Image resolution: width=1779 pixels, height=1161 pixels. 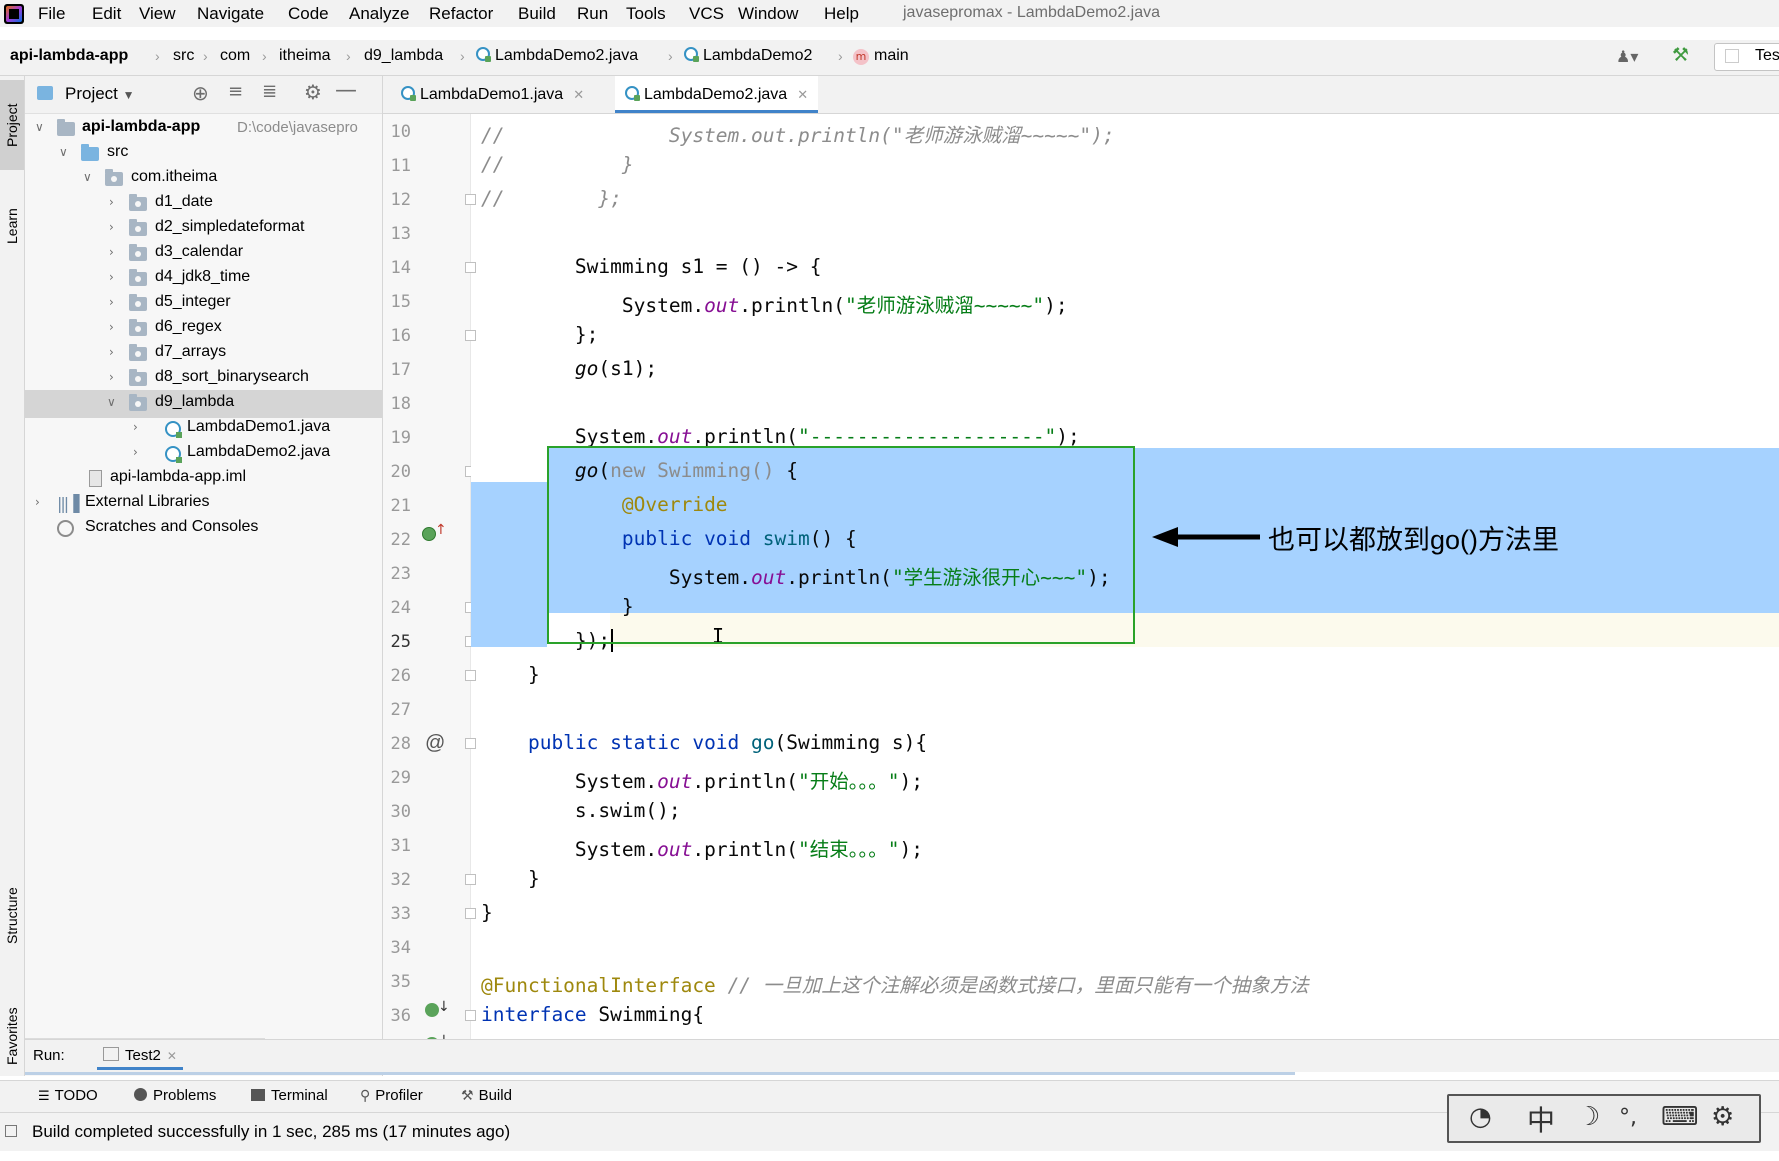 What do you see at coordinates (203, 404) in the screenshot?
I see `tree-item-d9-lambda: ∨ d9_lambda` at bounding box center [203, 404].